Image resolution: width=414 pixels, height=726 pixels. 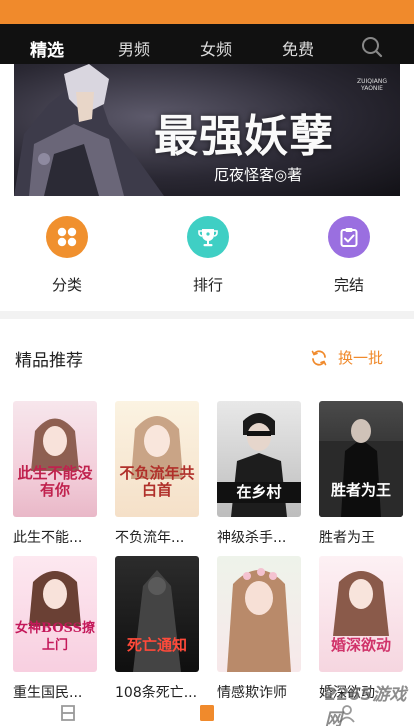 What do you see at coordinates (55, 637) in the screenshot?
I see `book-cover-text: 女神BOSS撩上门` at bounding box center [55, 637].